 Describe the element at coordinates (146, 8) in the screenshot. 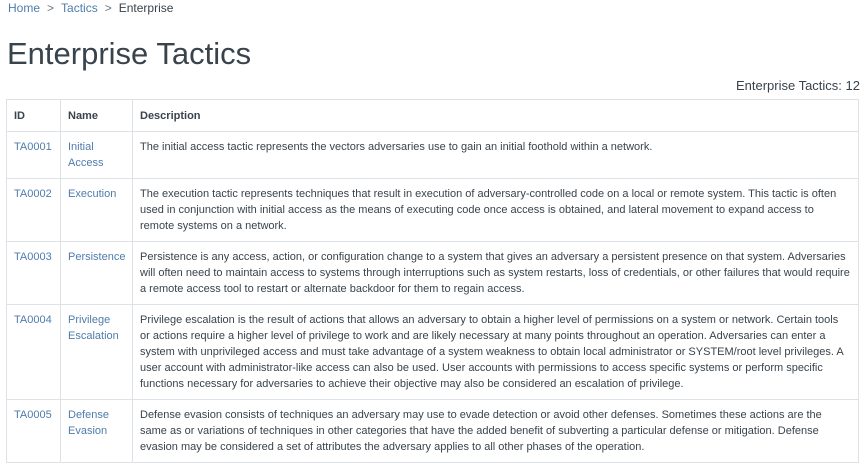

I see `breadcrumb-current: Enterprise` at that location.